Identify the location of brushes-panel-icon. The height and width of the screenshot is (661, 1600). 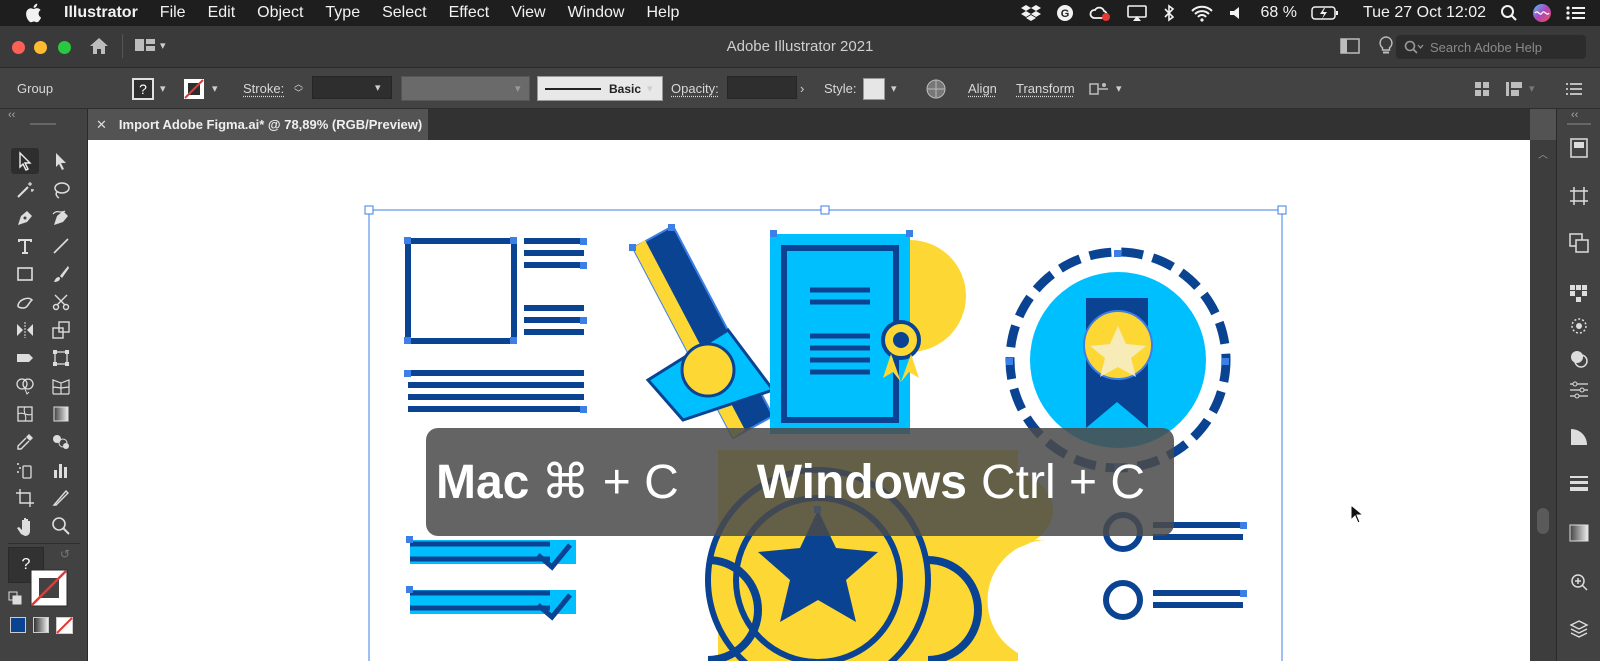
(1579, 326).